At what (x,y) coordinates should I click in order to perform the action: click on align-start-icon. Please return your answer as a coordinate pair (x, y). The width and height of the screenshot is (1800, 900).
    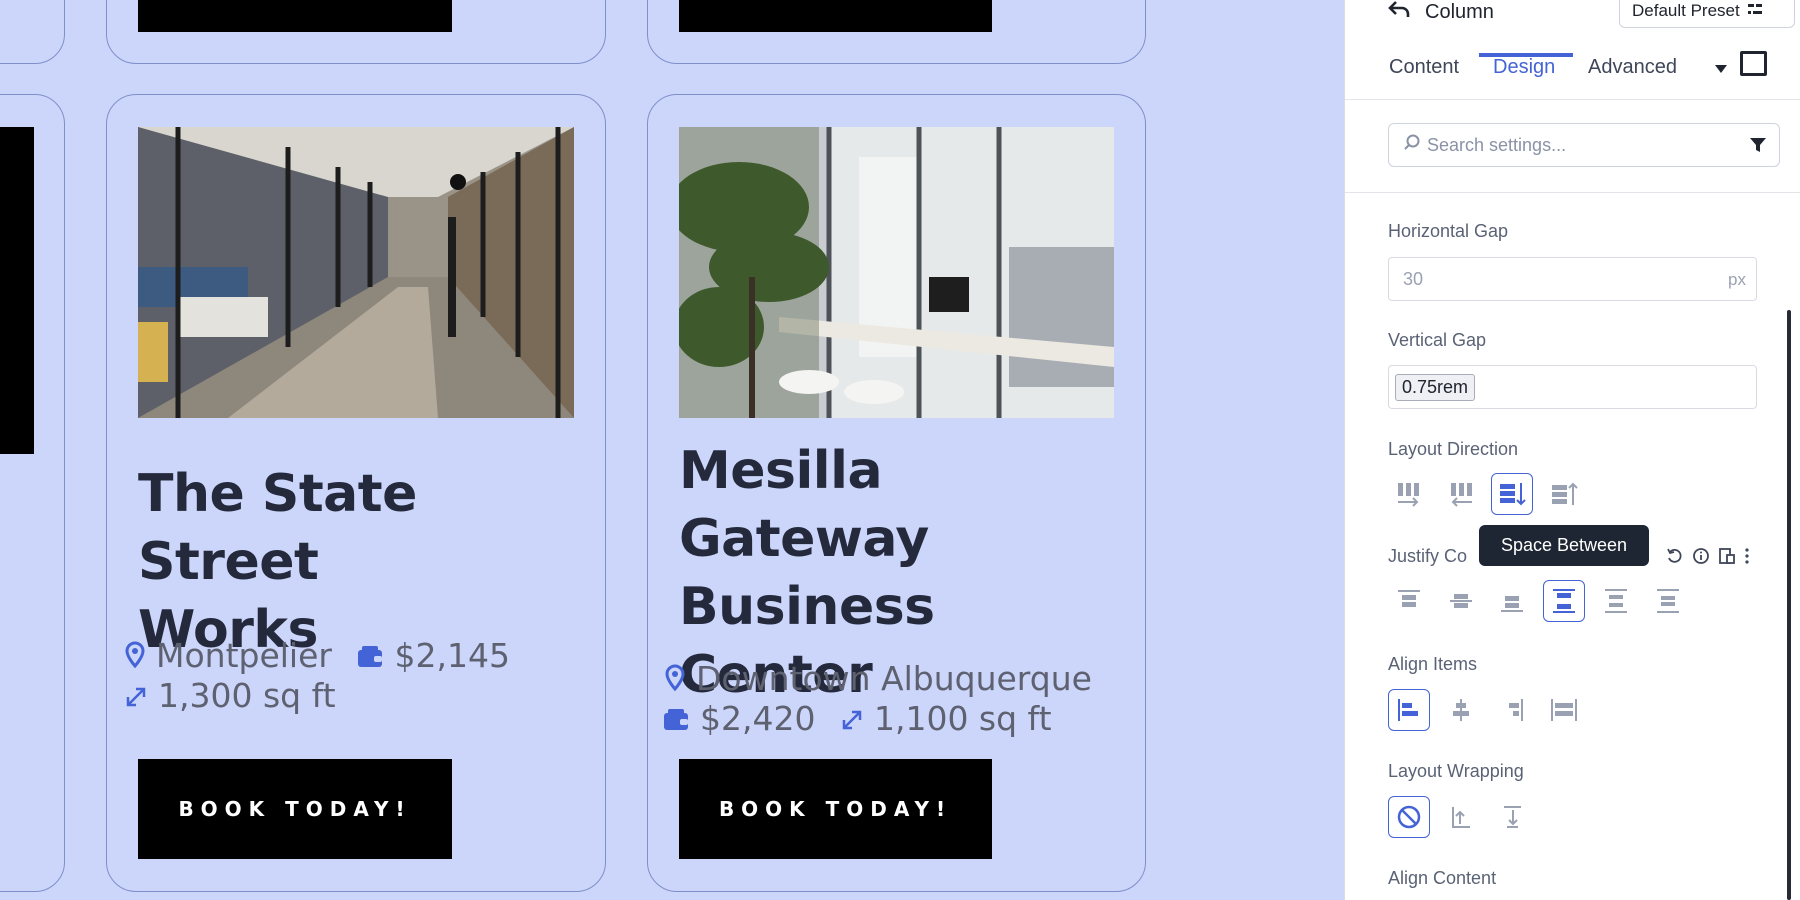
    Looking at the image, I should click on (1409, 710).